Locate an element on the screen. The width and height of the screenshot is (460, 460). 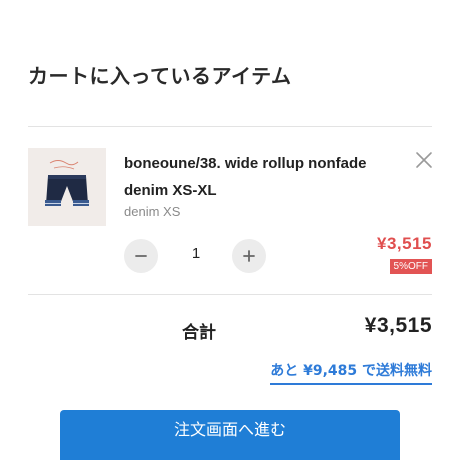
decrease-quantity-button is located at coordinates (141, 256).